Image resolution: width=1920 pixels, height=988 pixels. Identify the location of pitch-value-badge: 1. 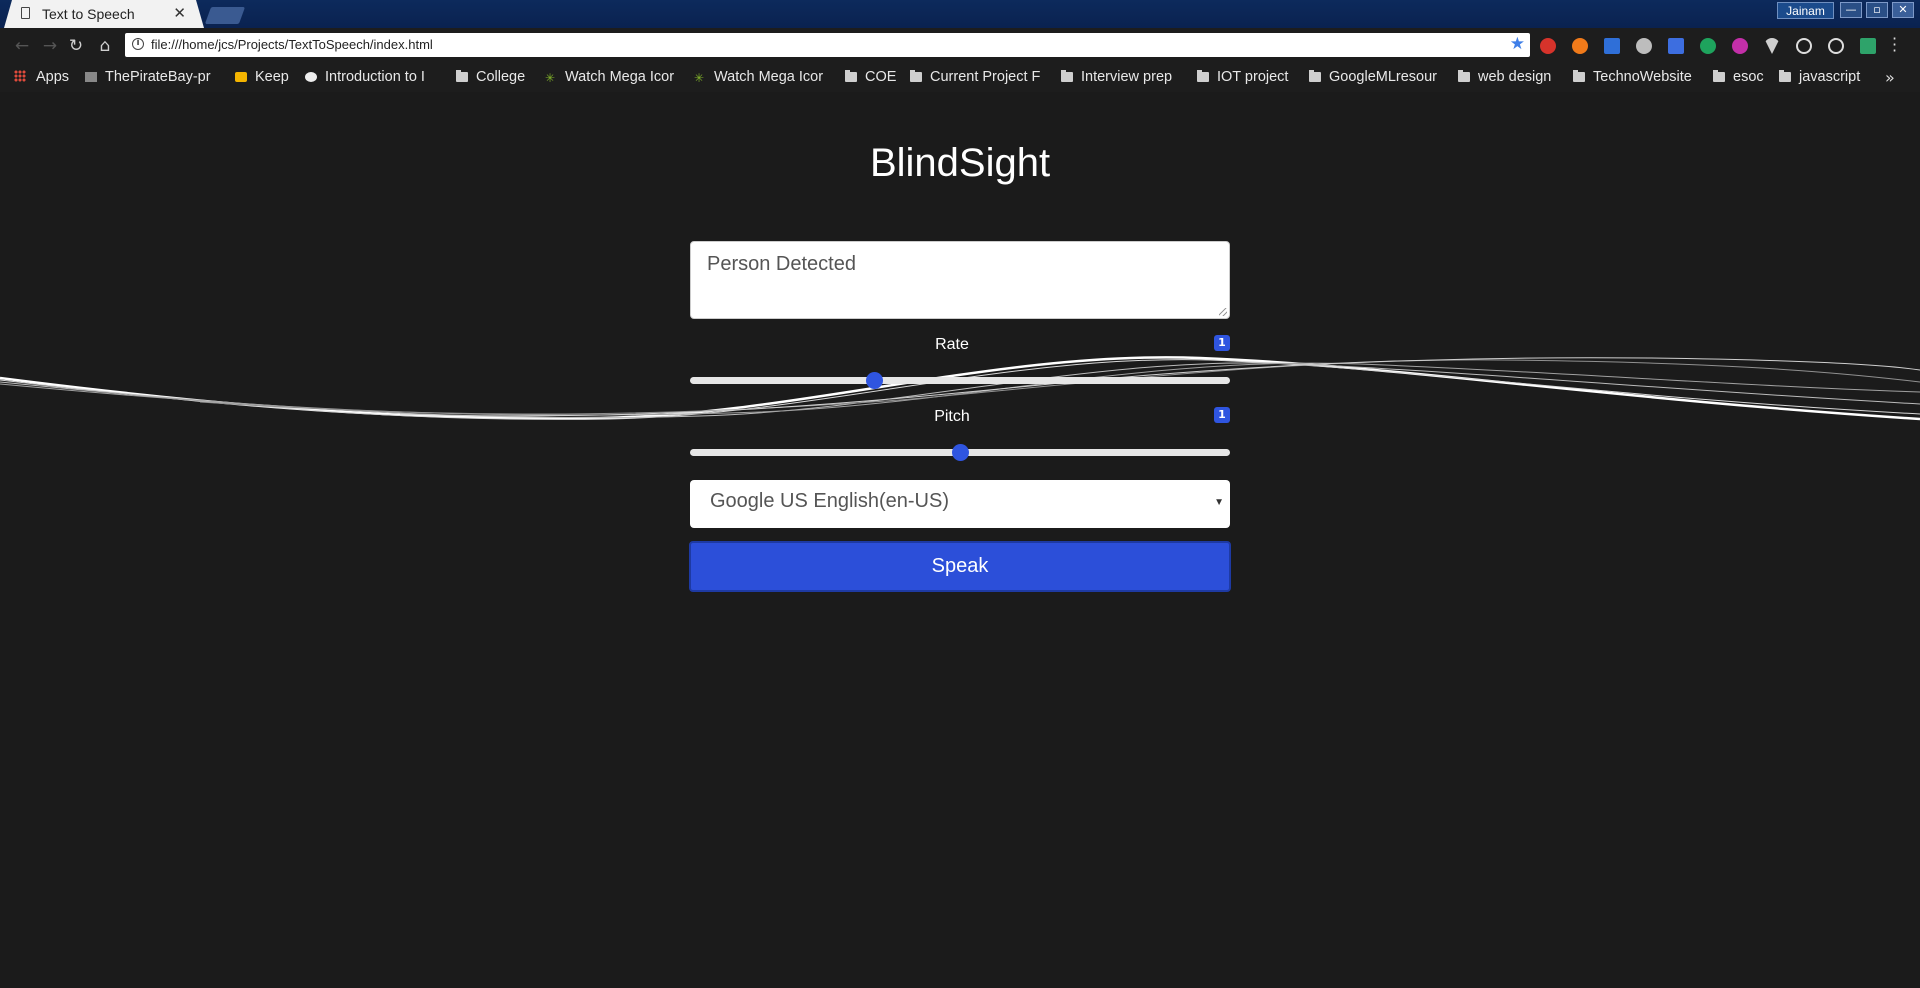
(1222, 415).